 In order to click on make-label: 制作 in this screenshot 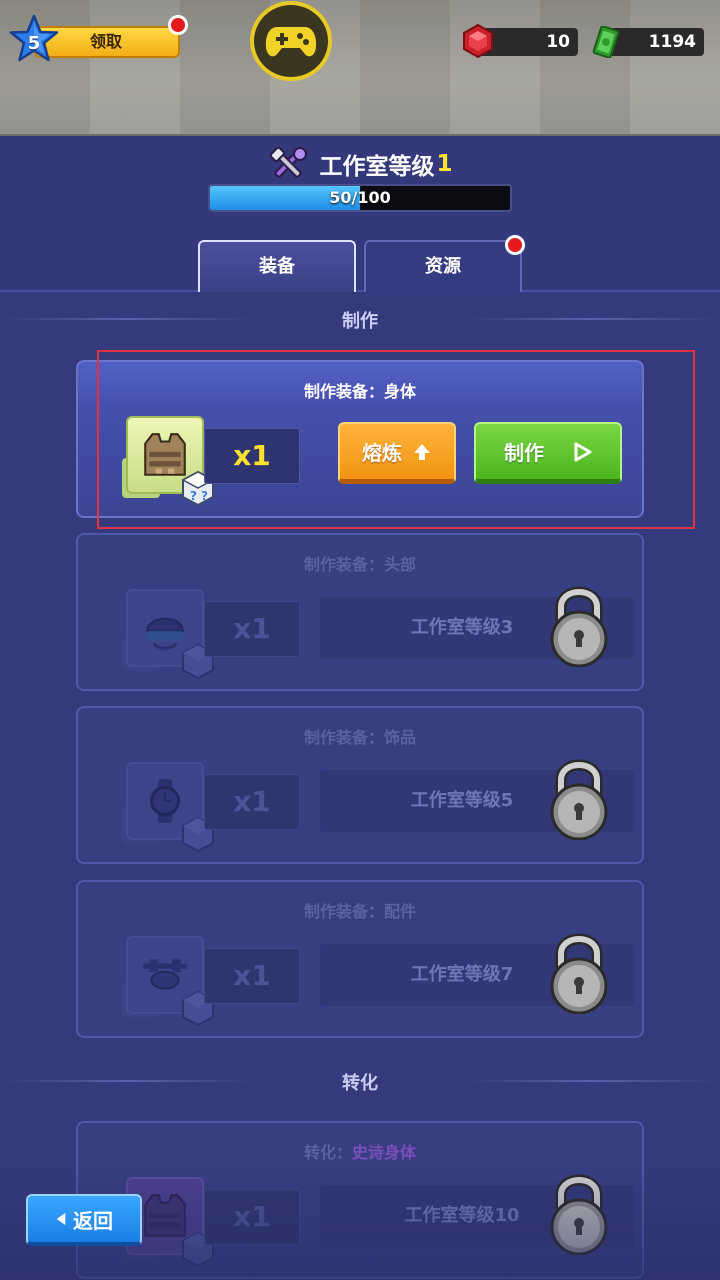, I will do `click(524, 453)`.